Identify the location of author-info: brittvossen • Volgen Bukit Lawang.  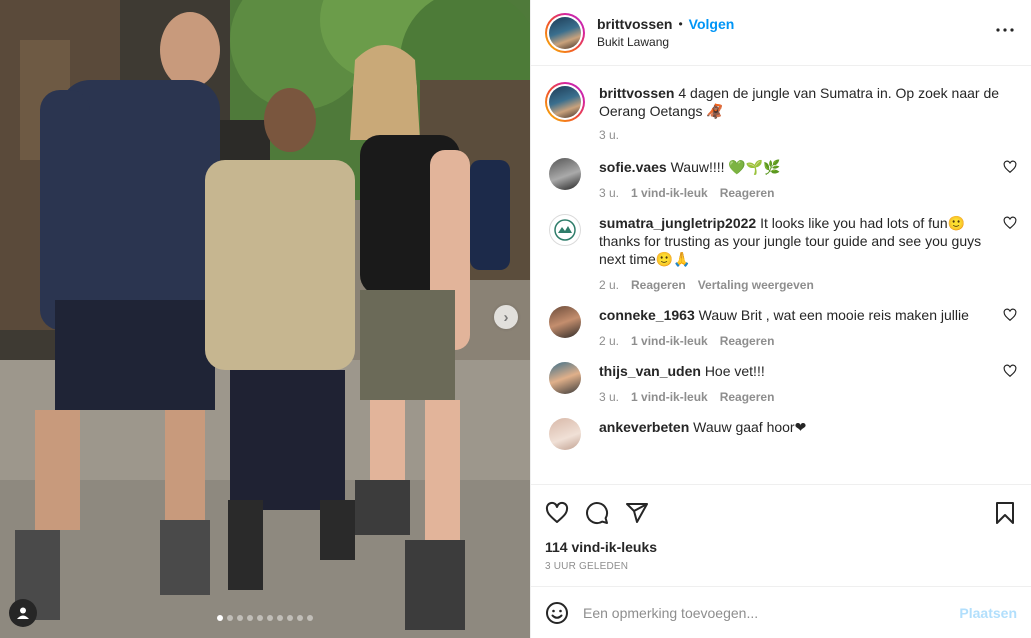
(665, 33).